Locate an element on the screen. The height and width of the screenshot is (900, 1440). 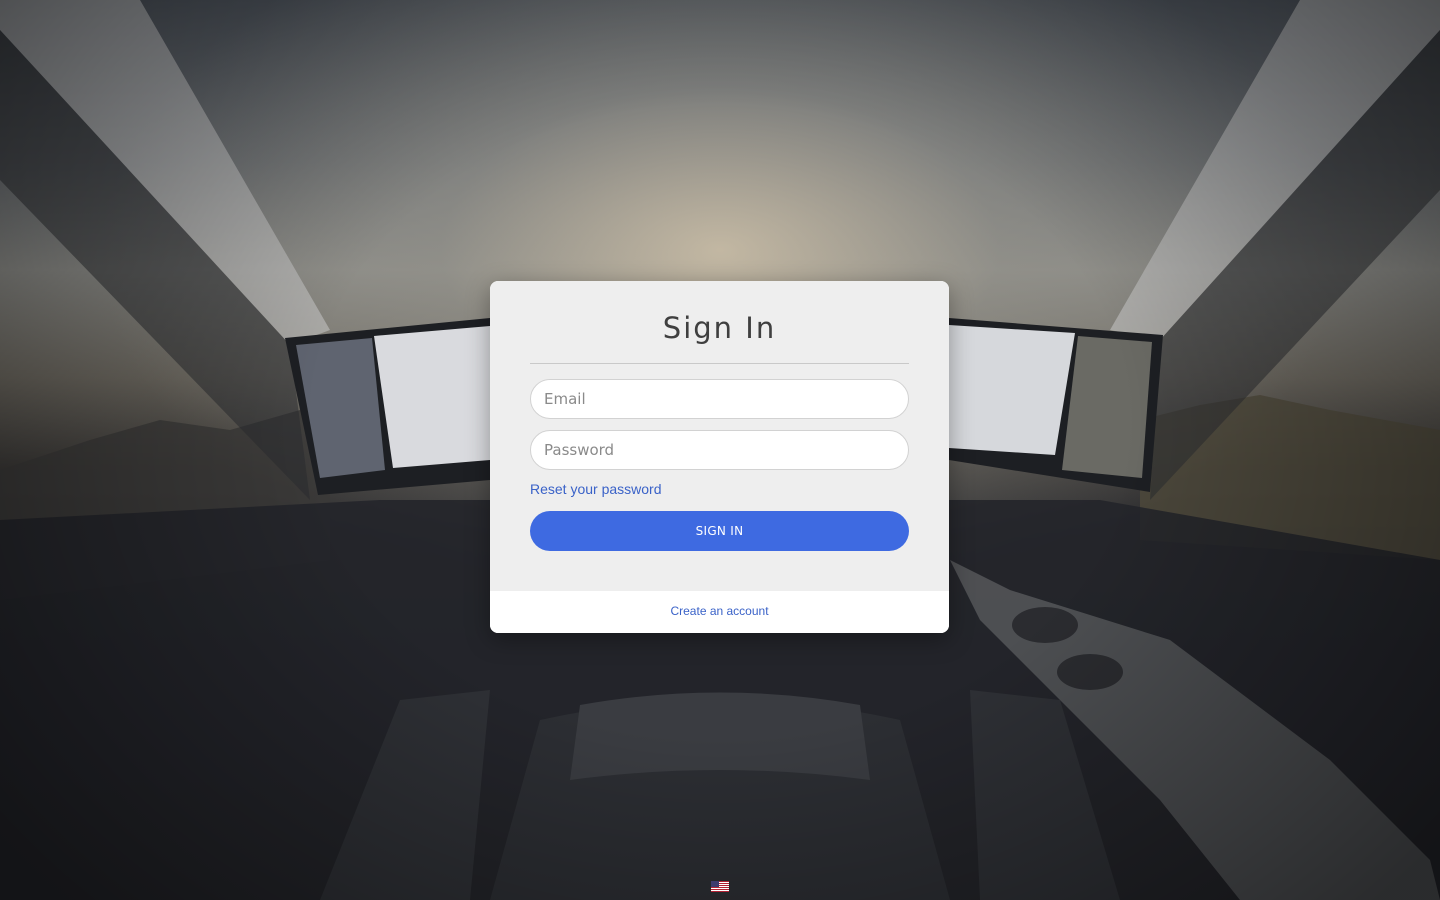
card-footer: Create an account is located at coordinates (719, 612).